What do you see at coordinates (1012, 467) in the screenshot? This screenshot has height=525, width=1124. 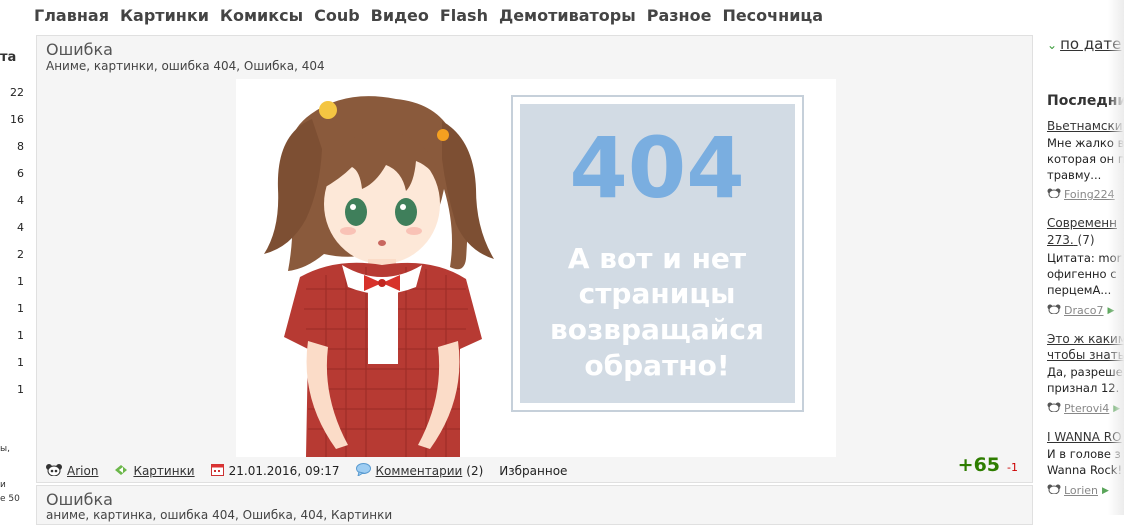 I see `rating-negative: -1` at bounding box center [1012, 467].